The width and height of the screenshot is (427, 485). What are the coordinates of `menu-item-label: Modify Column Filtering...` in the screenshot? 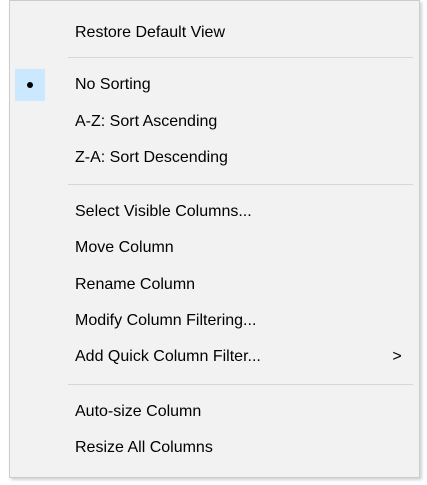 It's located at (166, 320).